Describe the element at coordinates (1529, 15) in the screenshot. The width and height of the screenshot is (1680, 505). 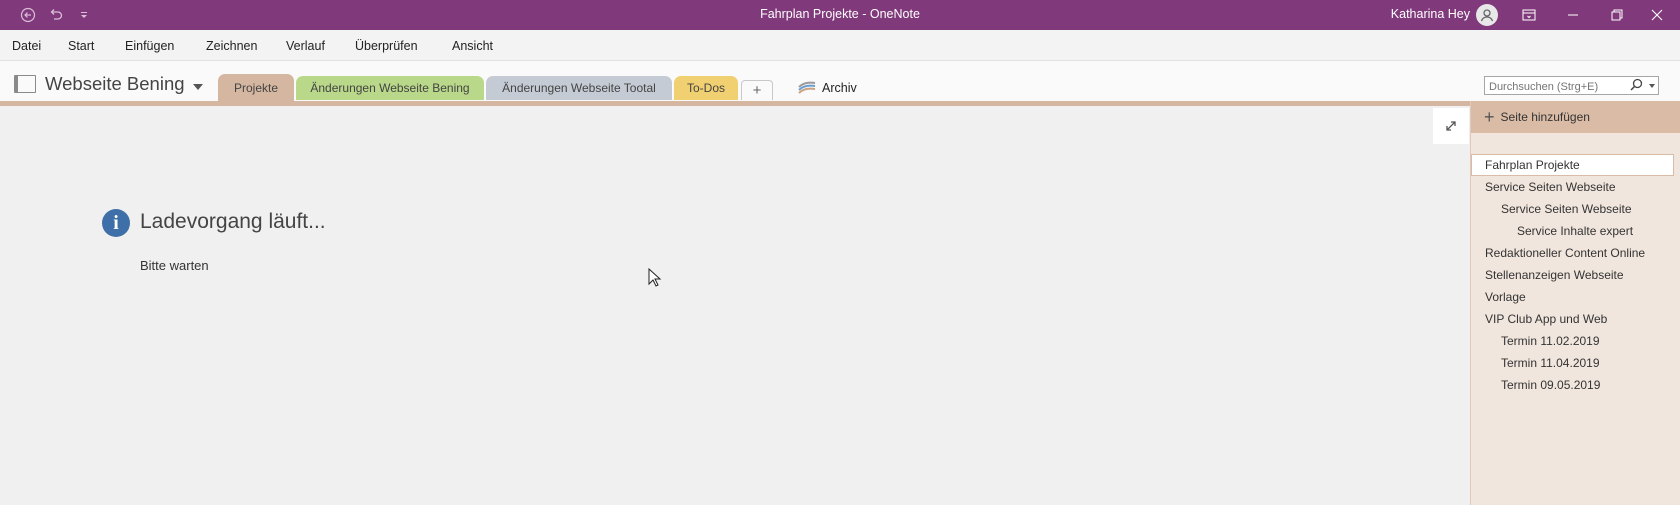
I see `ribbon-display-options-icon` at that location.